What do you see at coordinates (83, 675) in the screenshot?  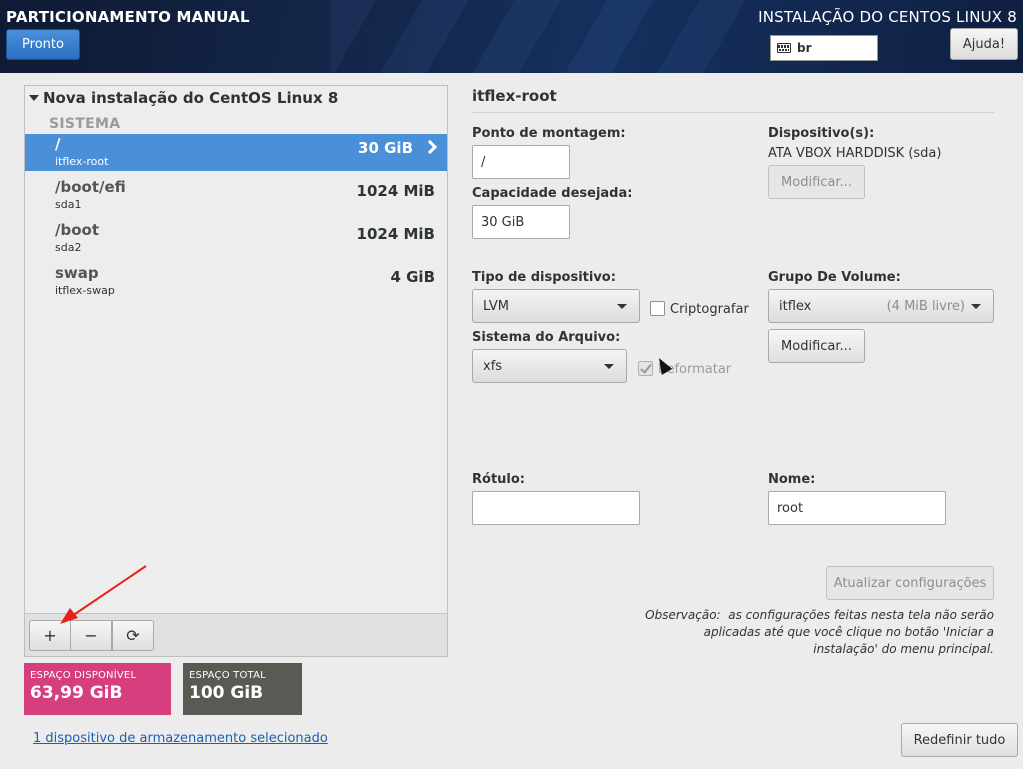 I see `available-space-label: ESPAÇO DISPONÍVEL` at bounding box center [83, 675].